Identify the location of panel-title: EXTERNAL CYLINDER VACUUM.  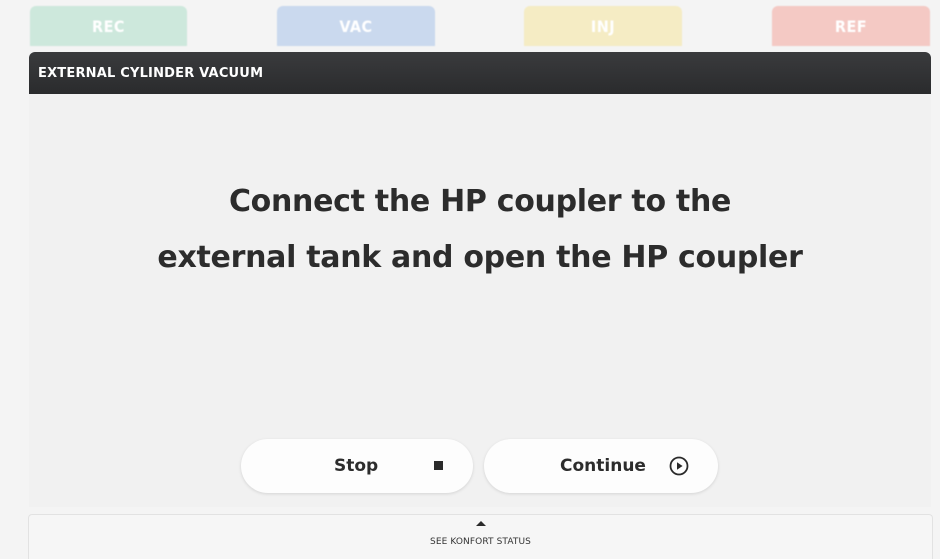
(151, 73).